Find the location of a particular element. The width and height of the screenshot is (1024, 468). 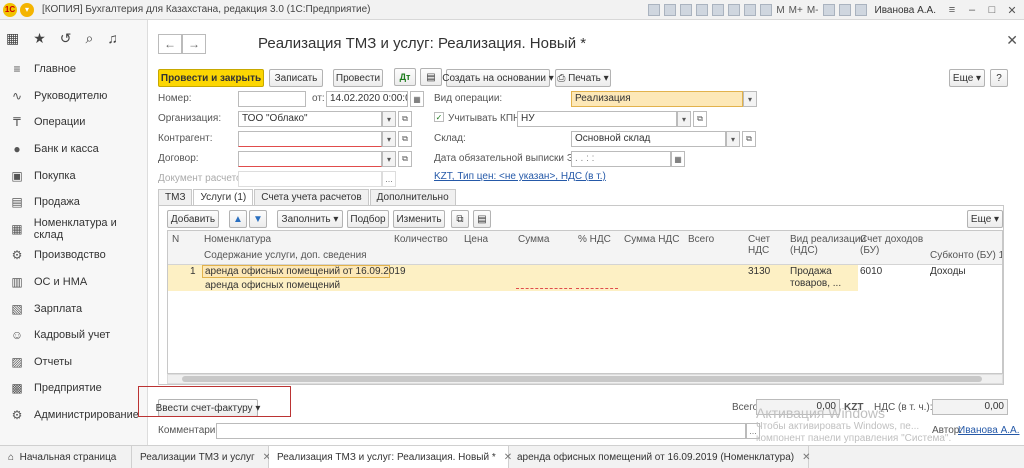

row-subconto: Доходы is located at coordinates (948, 271).